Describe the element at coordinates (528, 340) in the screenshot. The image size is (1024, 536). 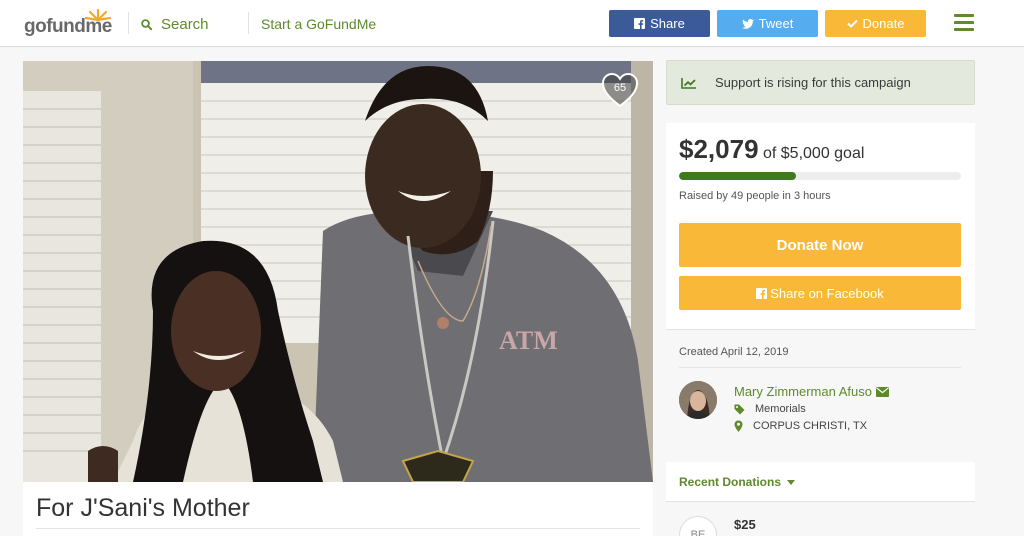
I see `svg-text: ATM` at that location.